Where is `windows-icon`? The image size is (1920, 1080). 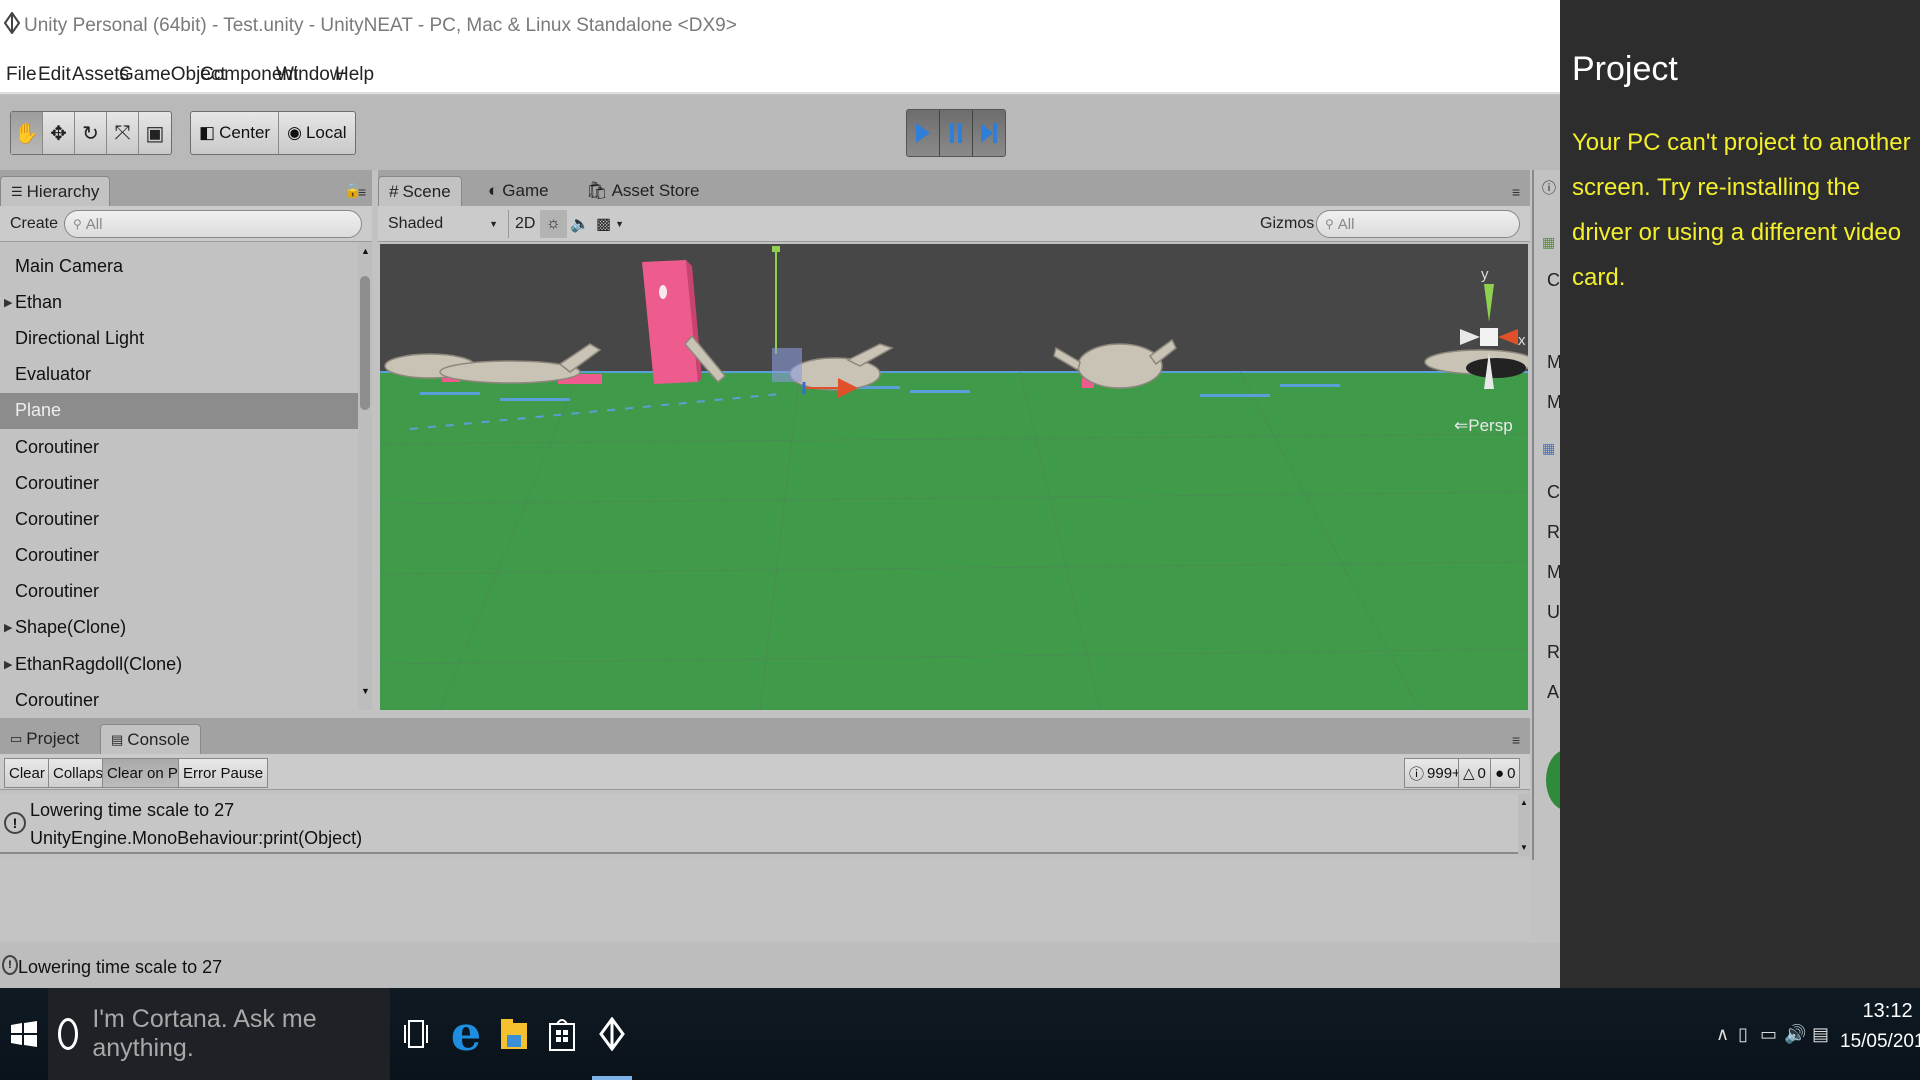
windows-icon is located at coordinates (24, 1034).